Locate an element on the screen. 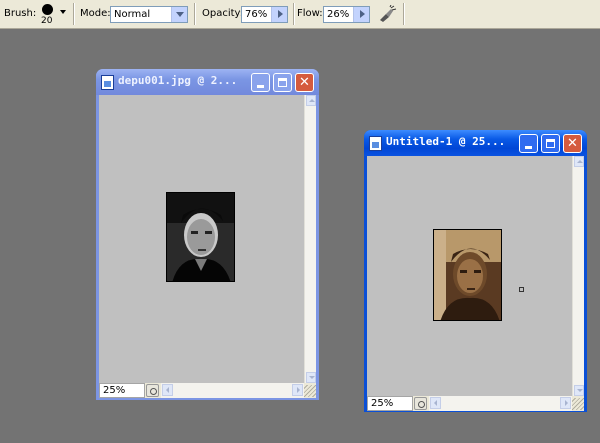 The height and width of the screenshot is (443, 600). mode-select: Normal is located at coordinates (149, 14).